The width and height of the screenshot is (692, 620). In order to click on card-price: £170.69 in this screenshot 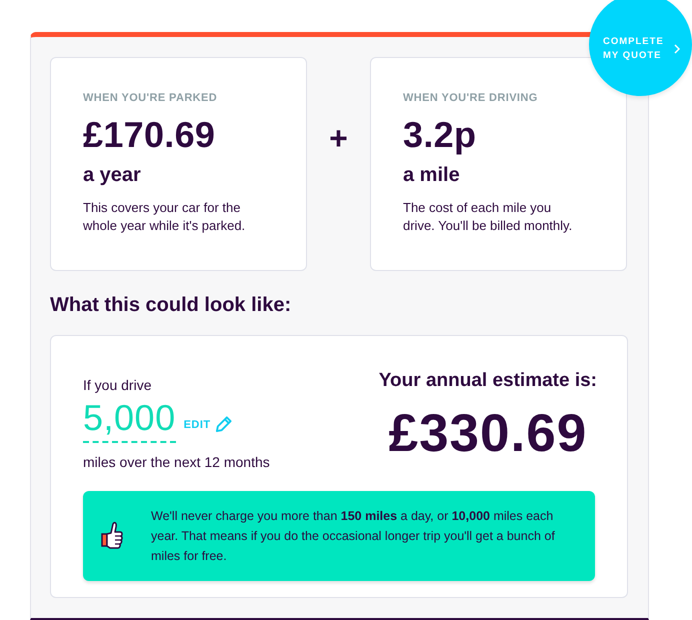, I will do `click(149, 135)`.